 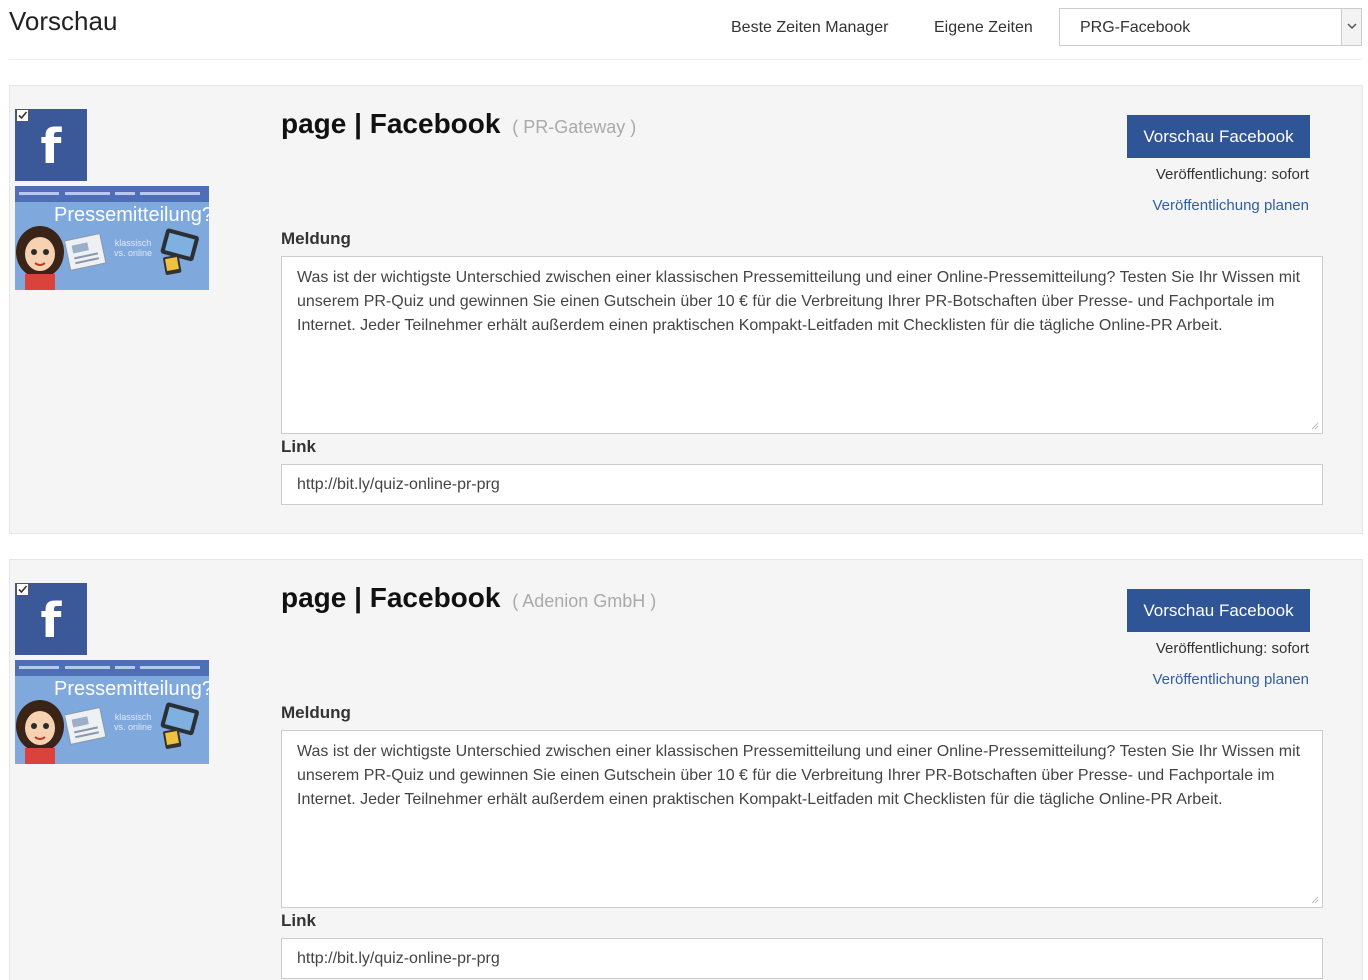 What do you see at coordinates (574, 127) in the screenshot?
I see `post-account: ( PR-Gateway )` at bounding box center [574, 127].